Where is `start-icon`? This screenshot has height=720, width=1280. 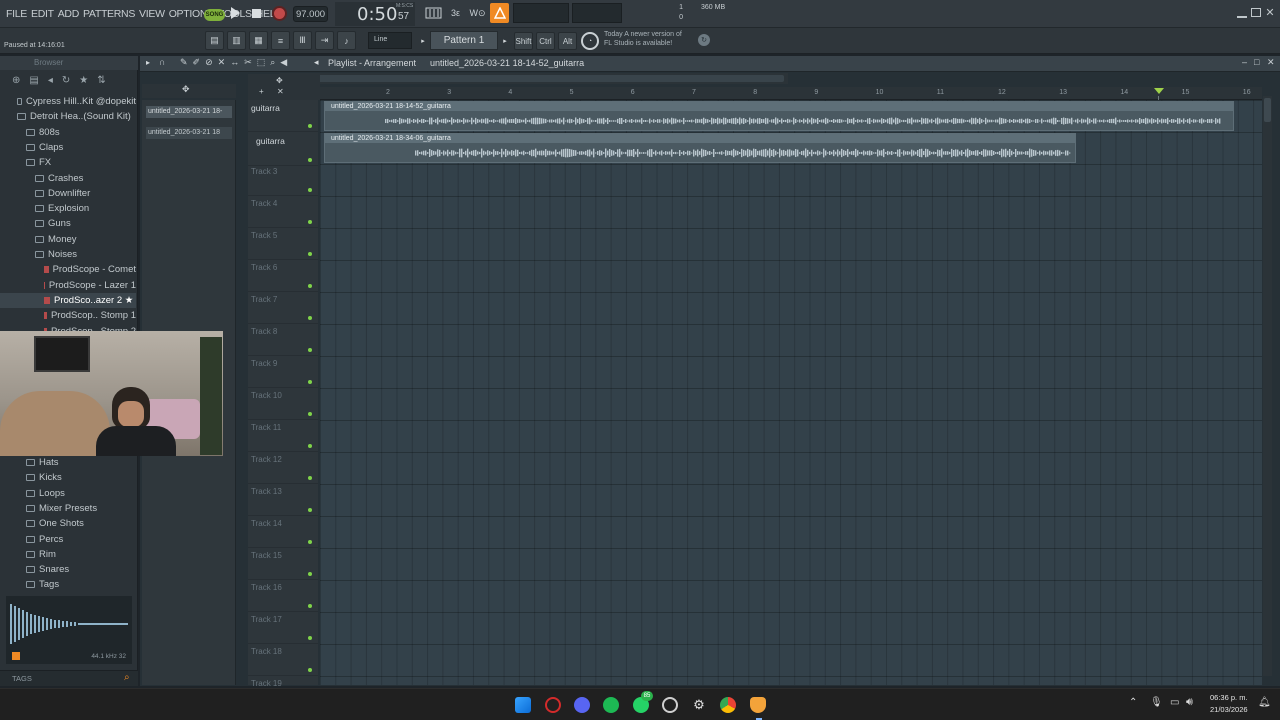
start-icon is located at coordinates (523, 705).